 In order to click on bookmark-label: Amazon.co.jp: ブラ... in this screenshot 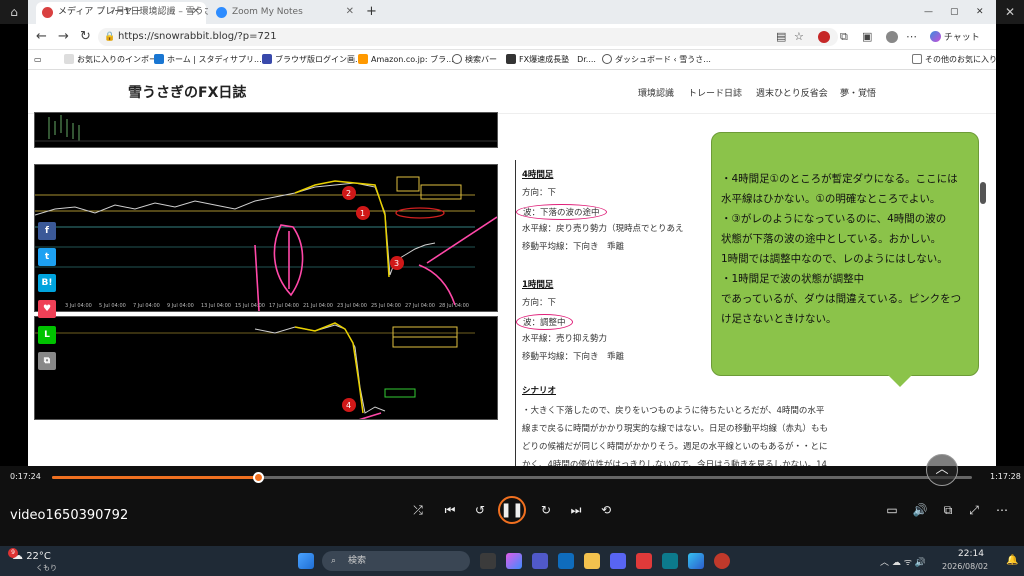, I will do `click(412, 59)`.